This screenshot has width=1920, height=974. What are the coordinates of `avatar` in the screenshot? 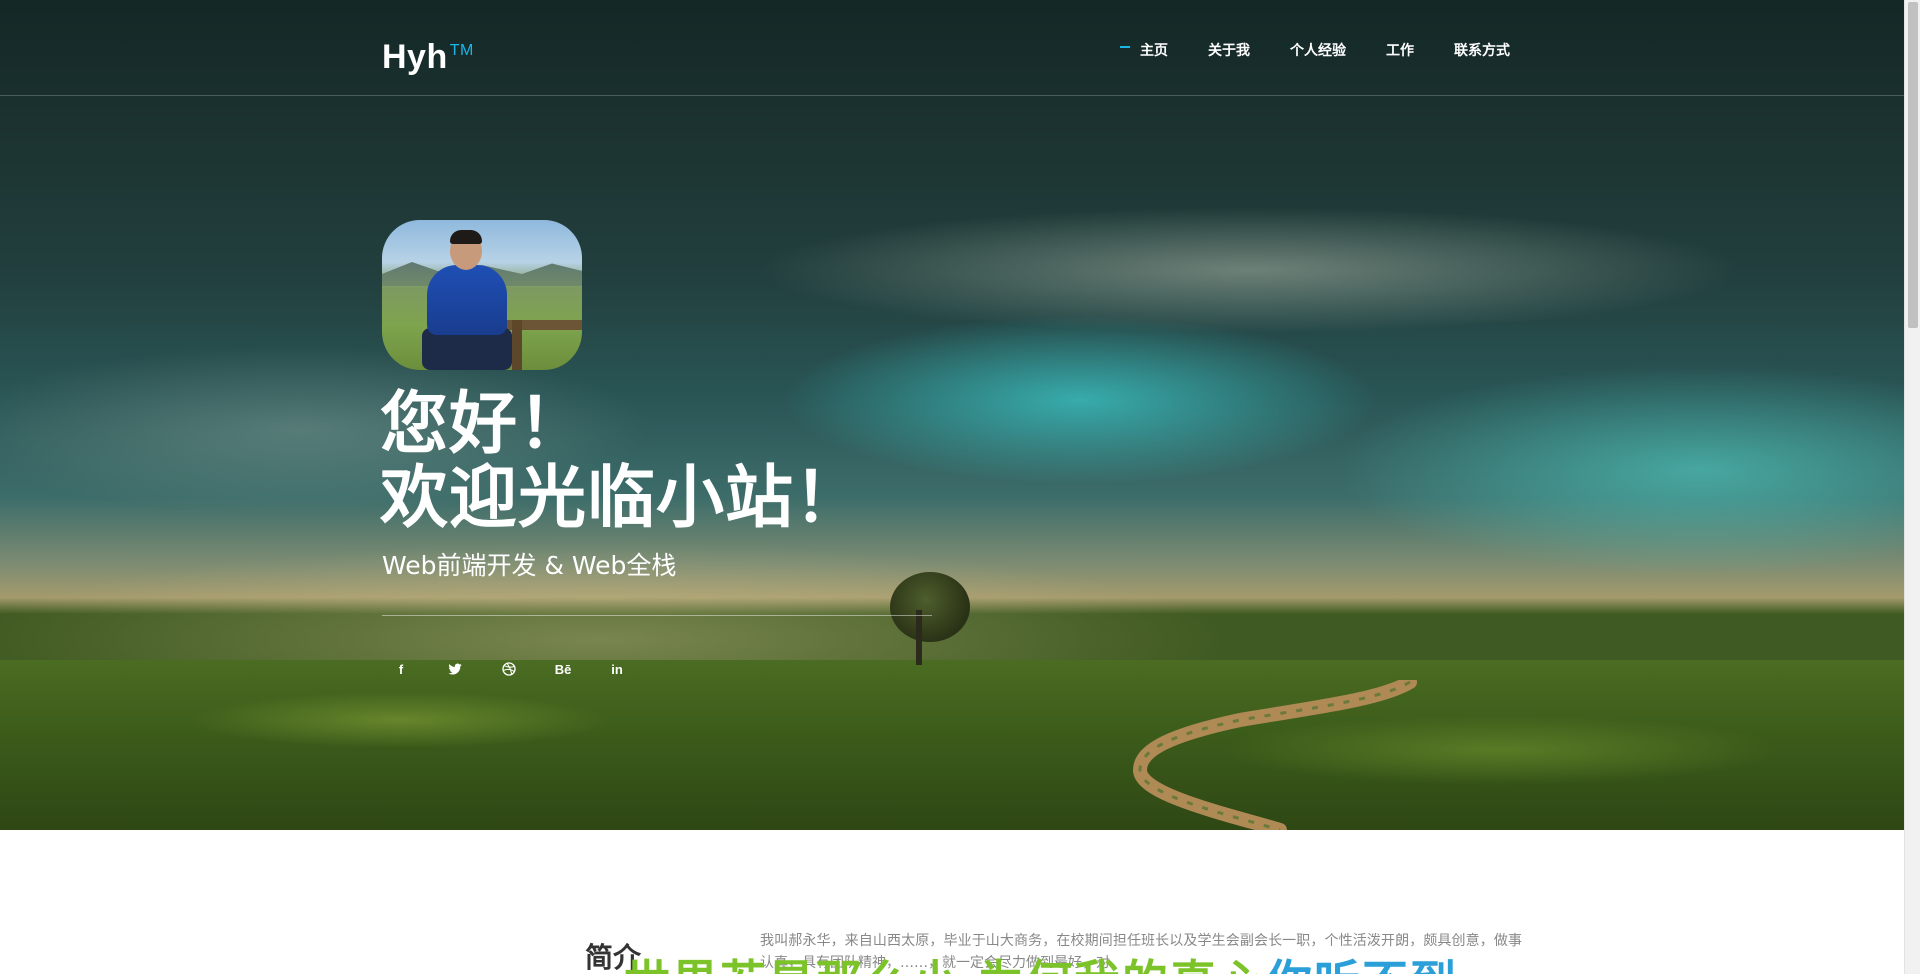 It's located at (482, 295).